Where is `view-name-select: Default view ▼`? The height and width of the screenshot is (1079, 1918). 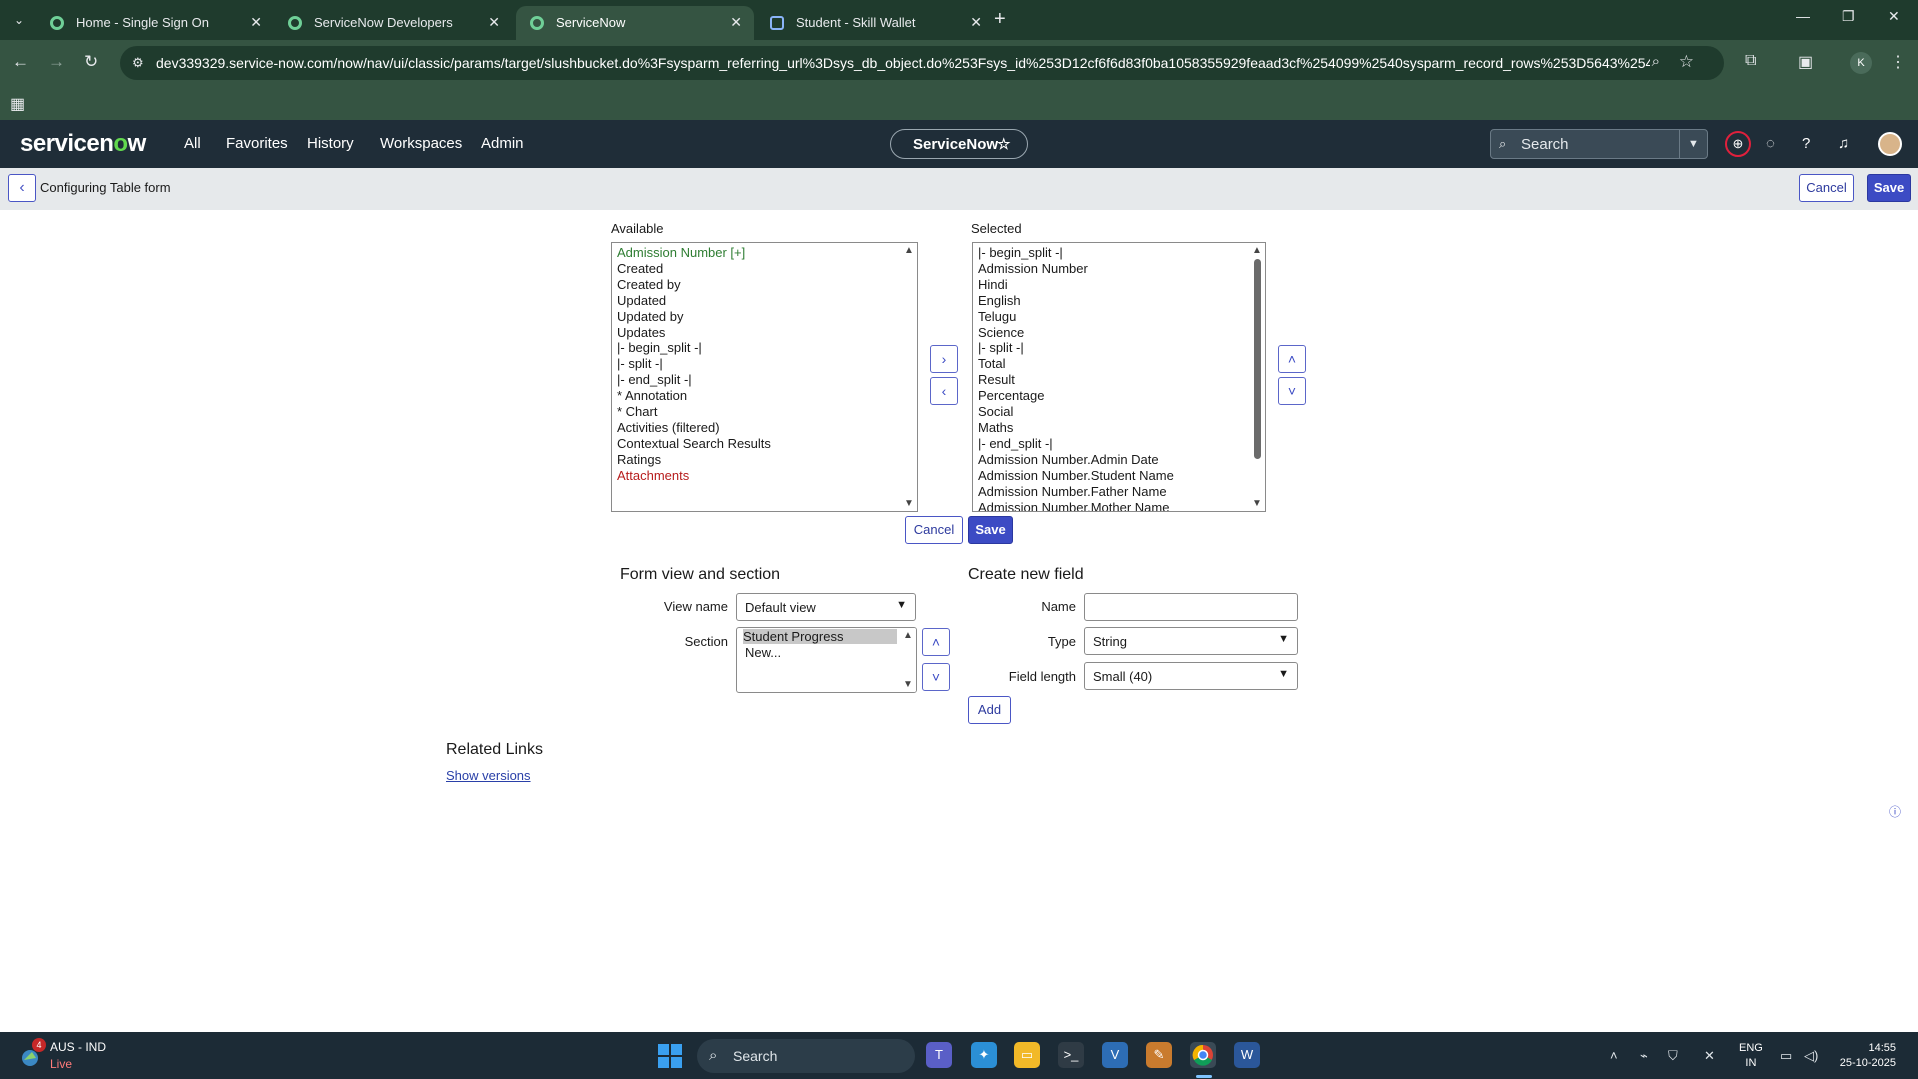 view-name-select: Default view ▼ is located at coordinates (826, 607).